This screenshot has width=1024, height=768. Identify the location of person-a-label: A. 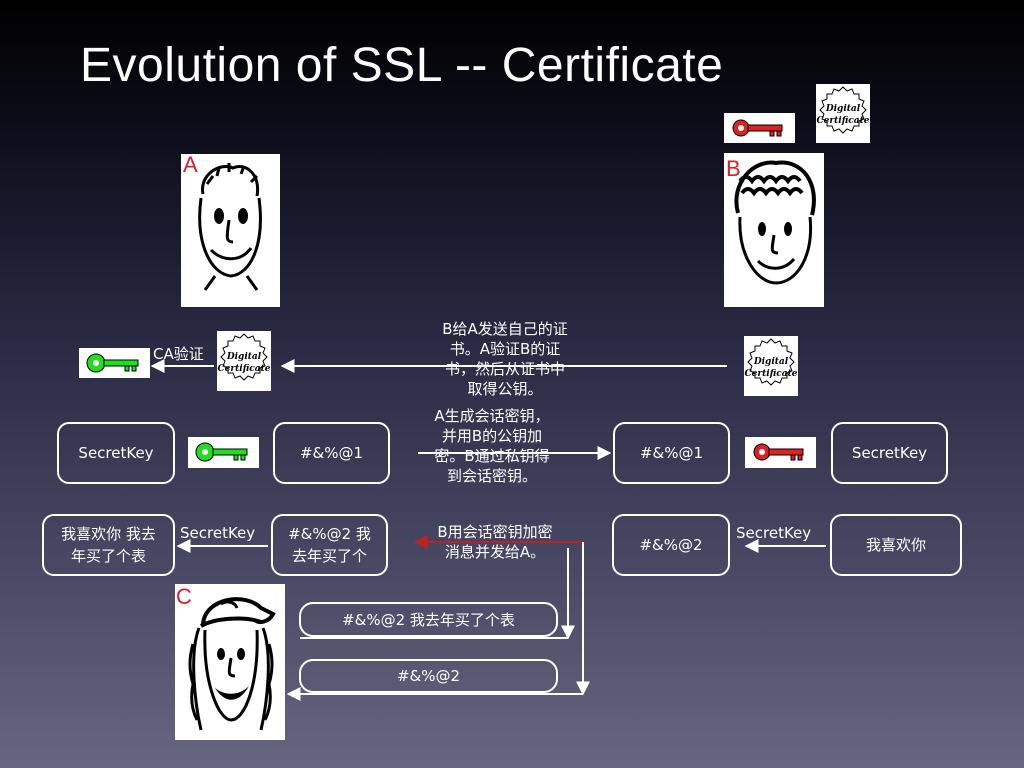
(190, 164).